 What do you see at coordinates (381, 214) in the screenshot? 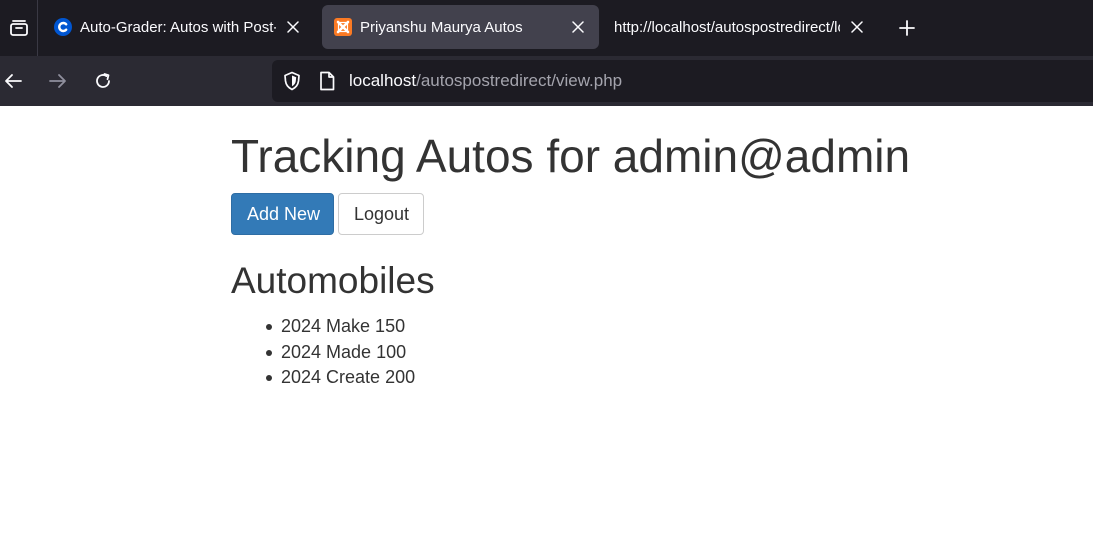
I see `logout-button: Logout` at bounding box center [381, 214].